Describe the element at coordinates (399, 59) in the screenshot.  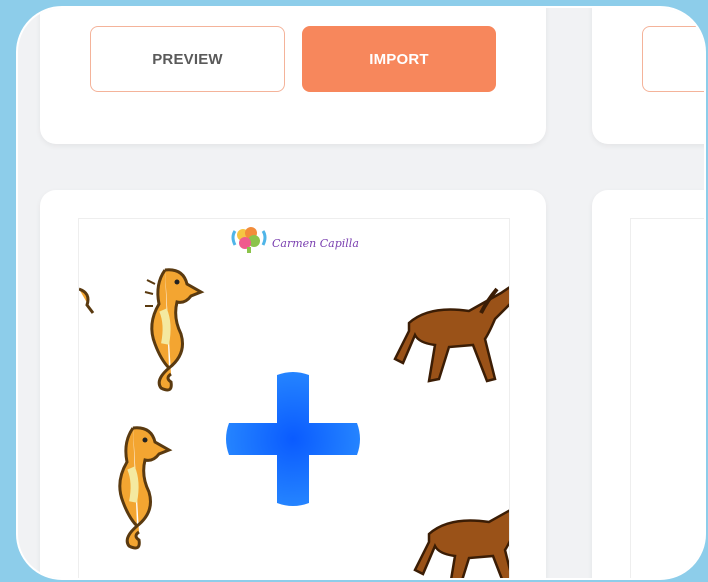
I see `import-button: IMPORT` at that location.